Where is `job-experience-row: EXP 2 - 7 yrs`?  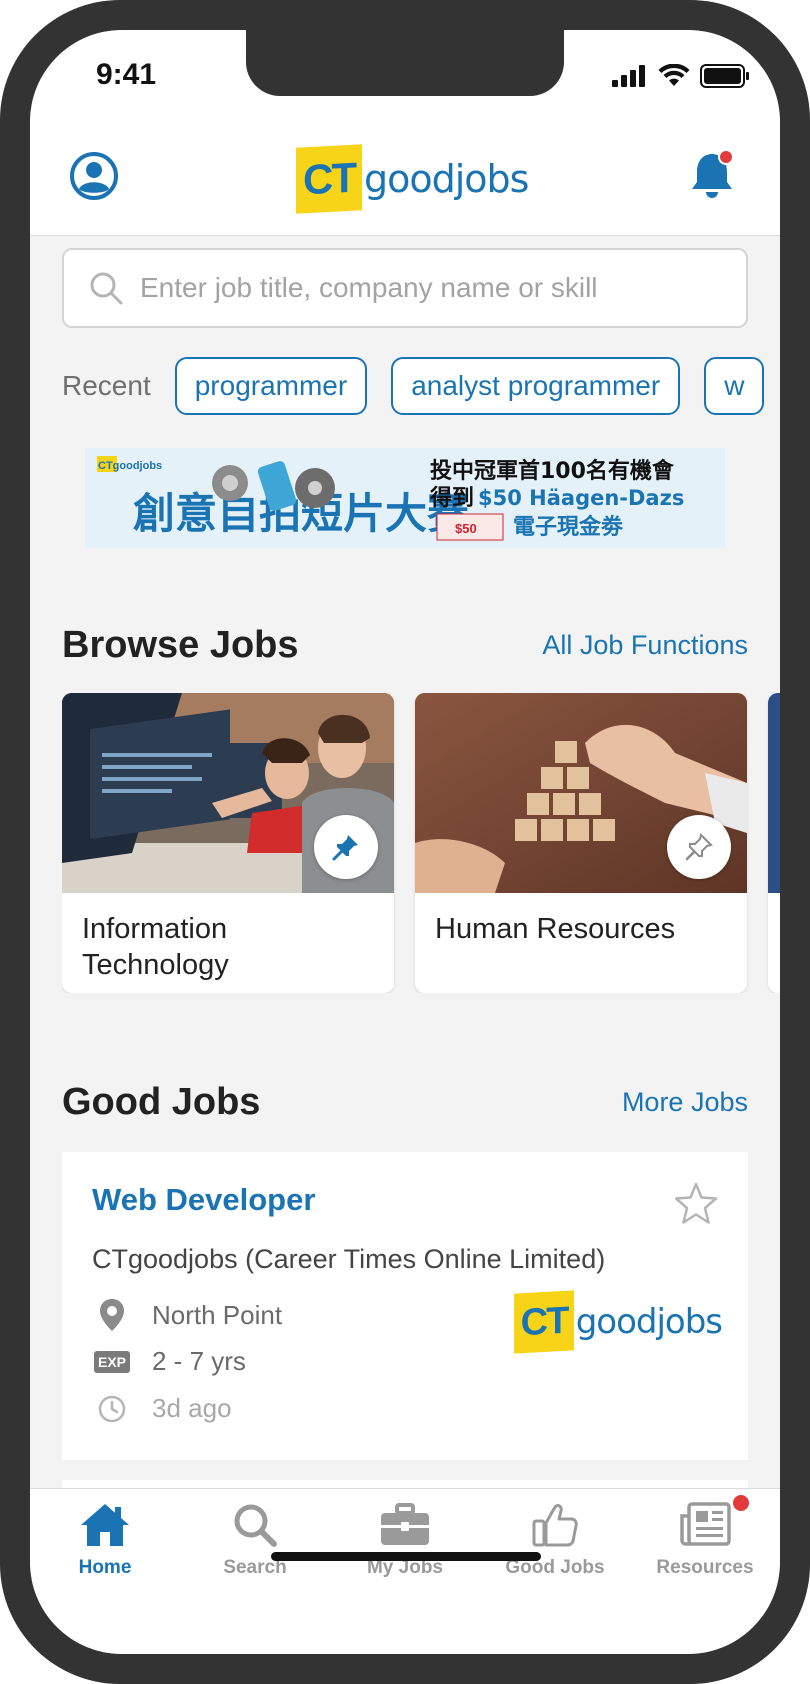 job-experience-row: EXP 2 - 7 yrs is located at coordinates (169, 1361).